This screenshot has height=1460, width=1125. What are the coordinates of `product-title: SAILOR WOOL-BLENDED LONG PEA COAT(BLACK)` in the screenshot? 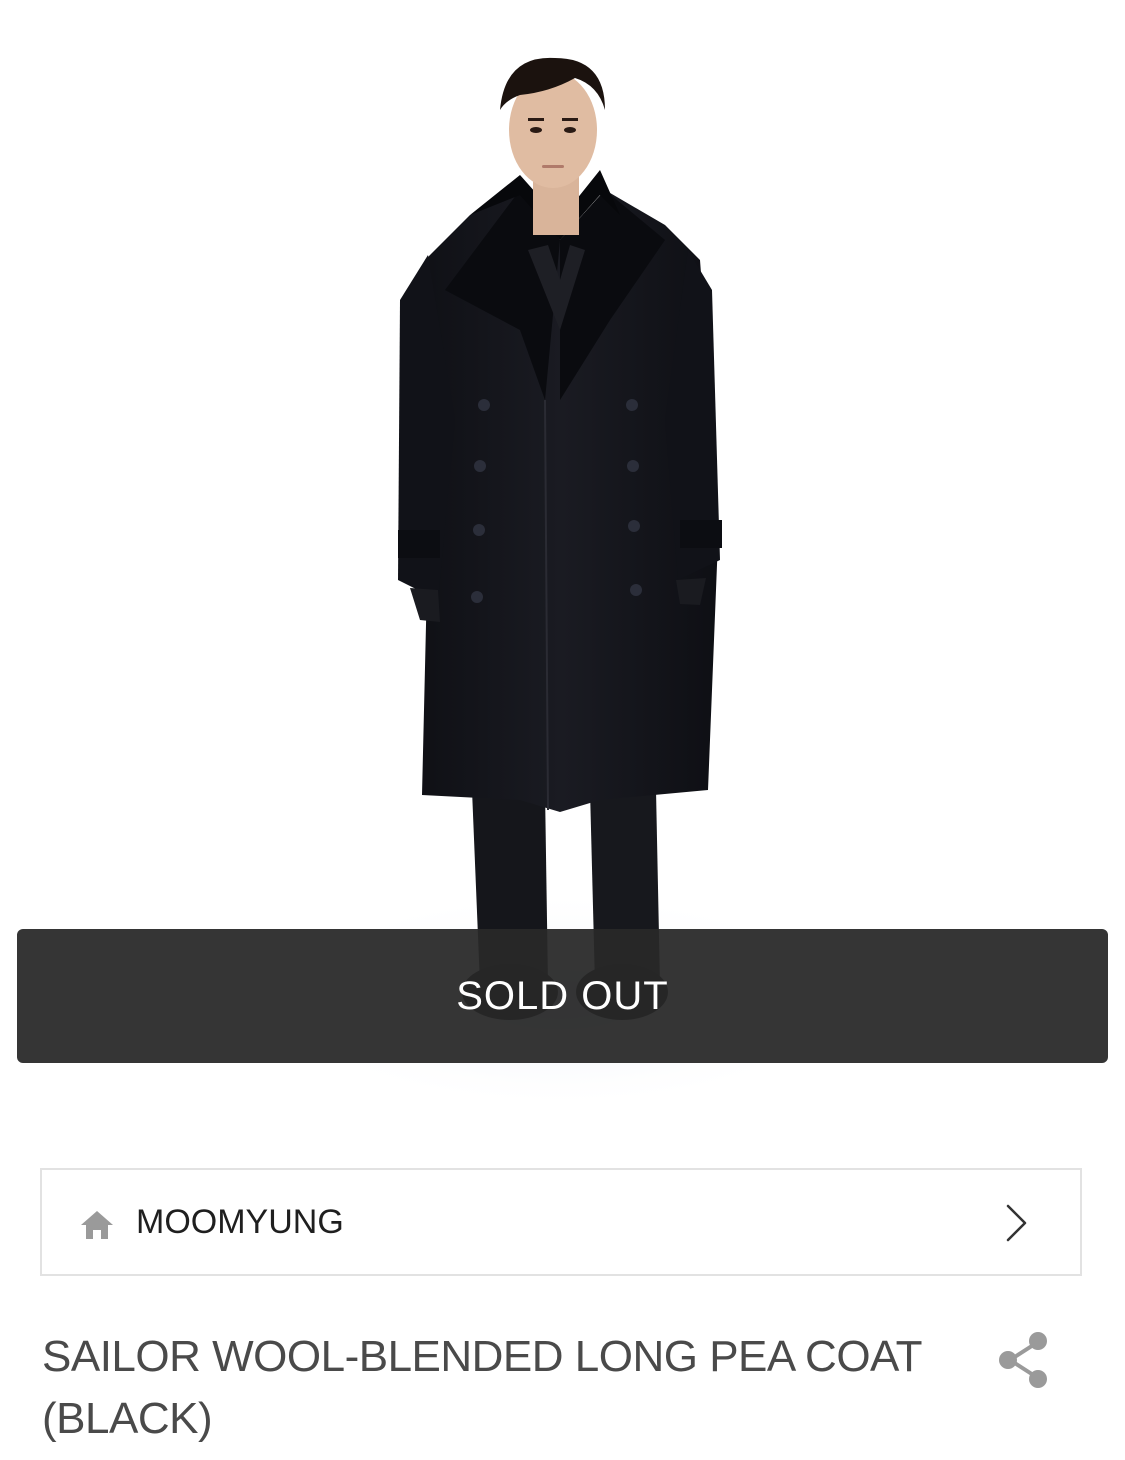 It's located at (482, 1387).